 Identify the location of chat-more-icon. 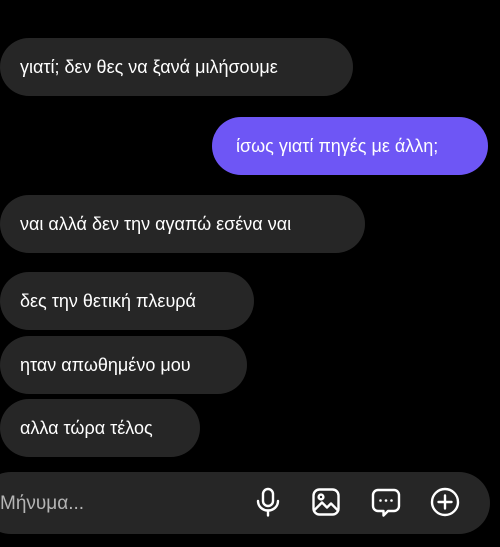
(386, 502).